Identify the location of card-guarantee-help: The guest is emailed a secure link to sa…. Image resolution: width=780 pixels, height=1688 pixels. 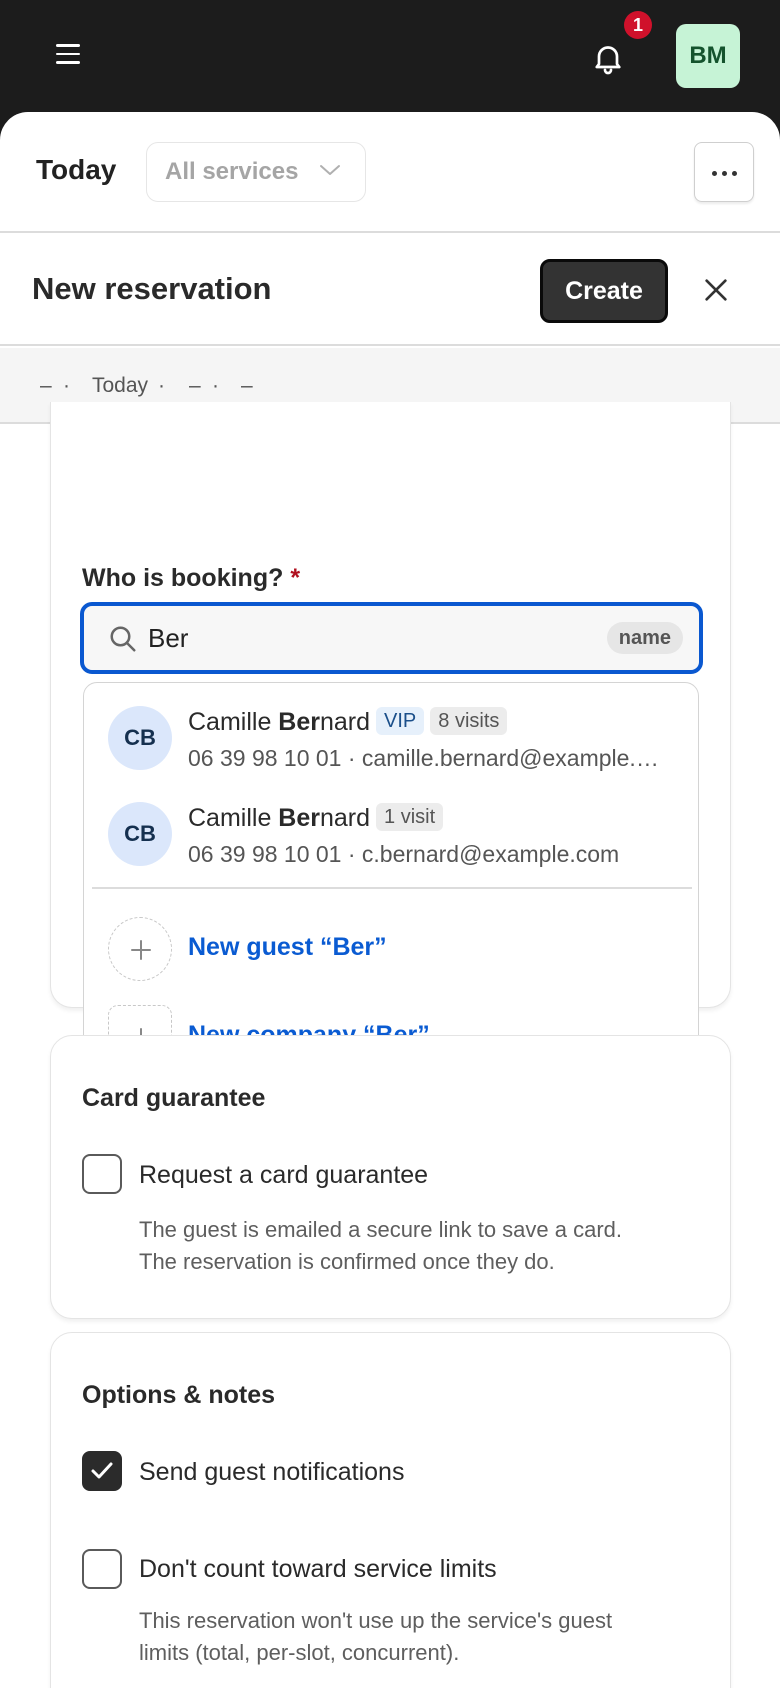
(381, 1245).